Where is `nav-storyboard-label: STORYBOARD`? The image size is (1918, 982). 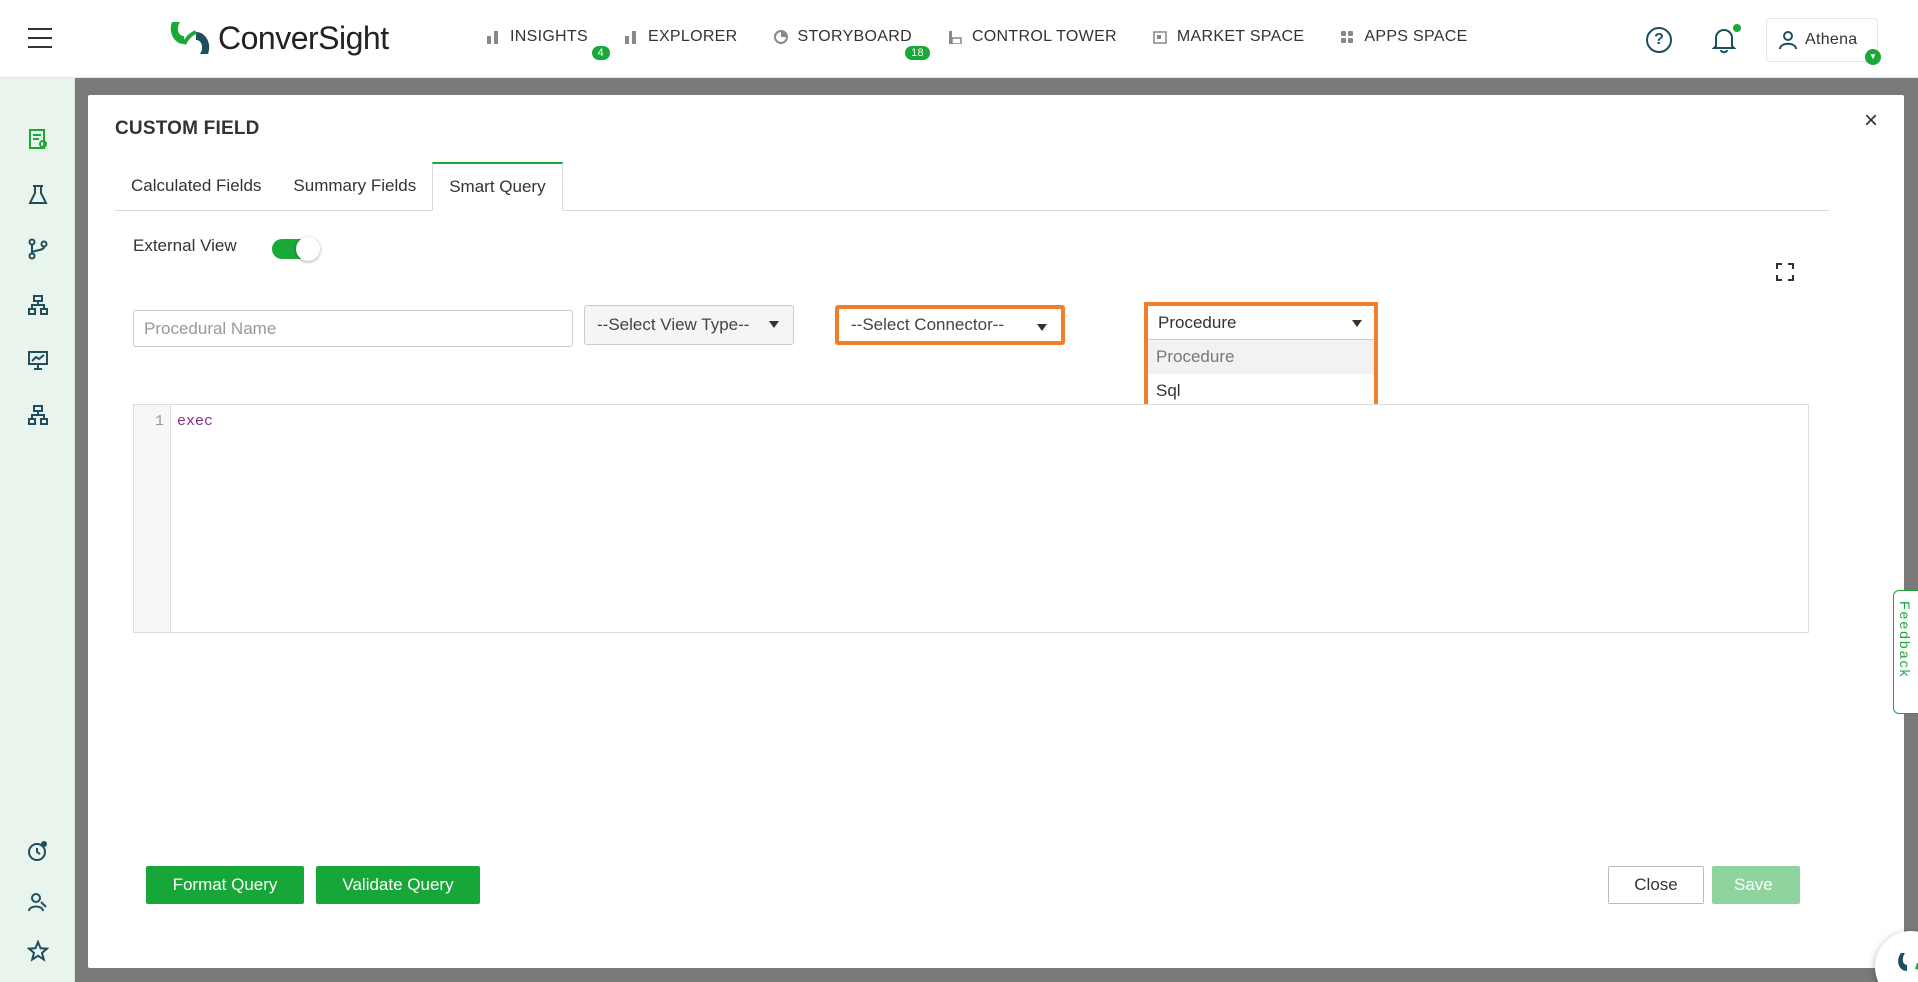
nav-storyboard-label: STORYBOARD is located at coordinates (854, 36).